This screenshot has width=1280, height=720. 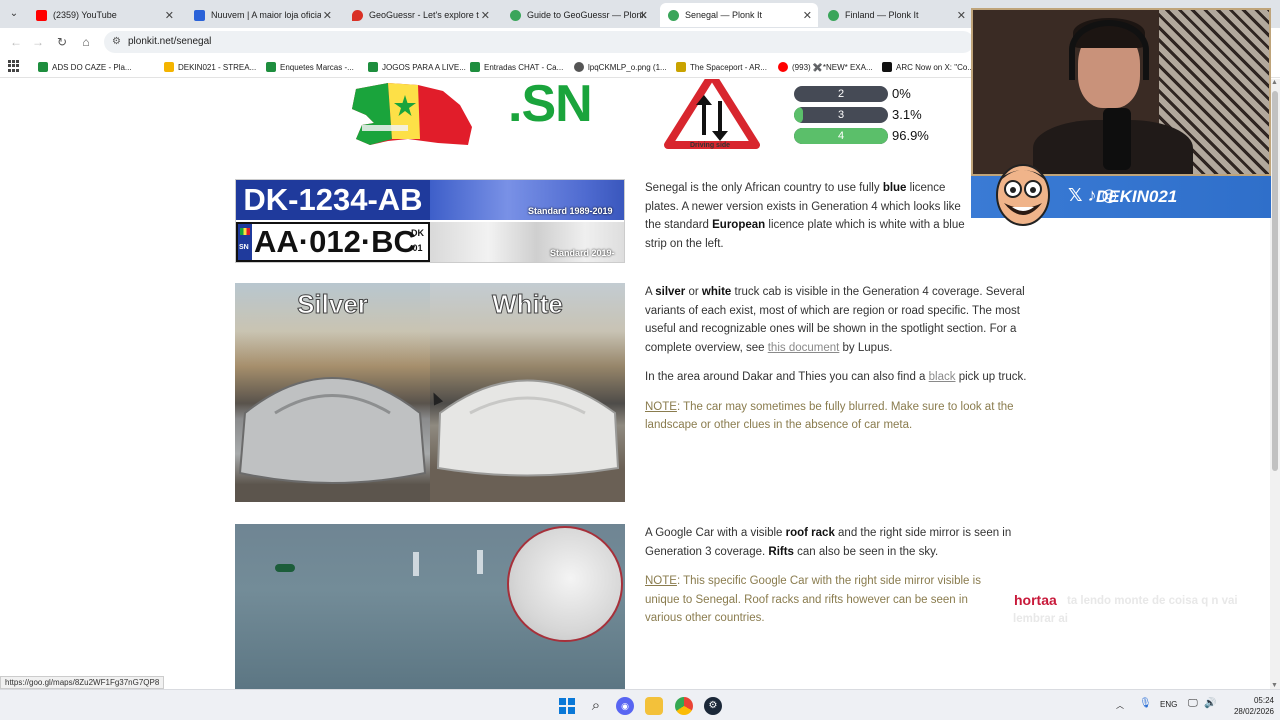 I want to click on scrollbar-thumb, so click(x=1275, y=281).